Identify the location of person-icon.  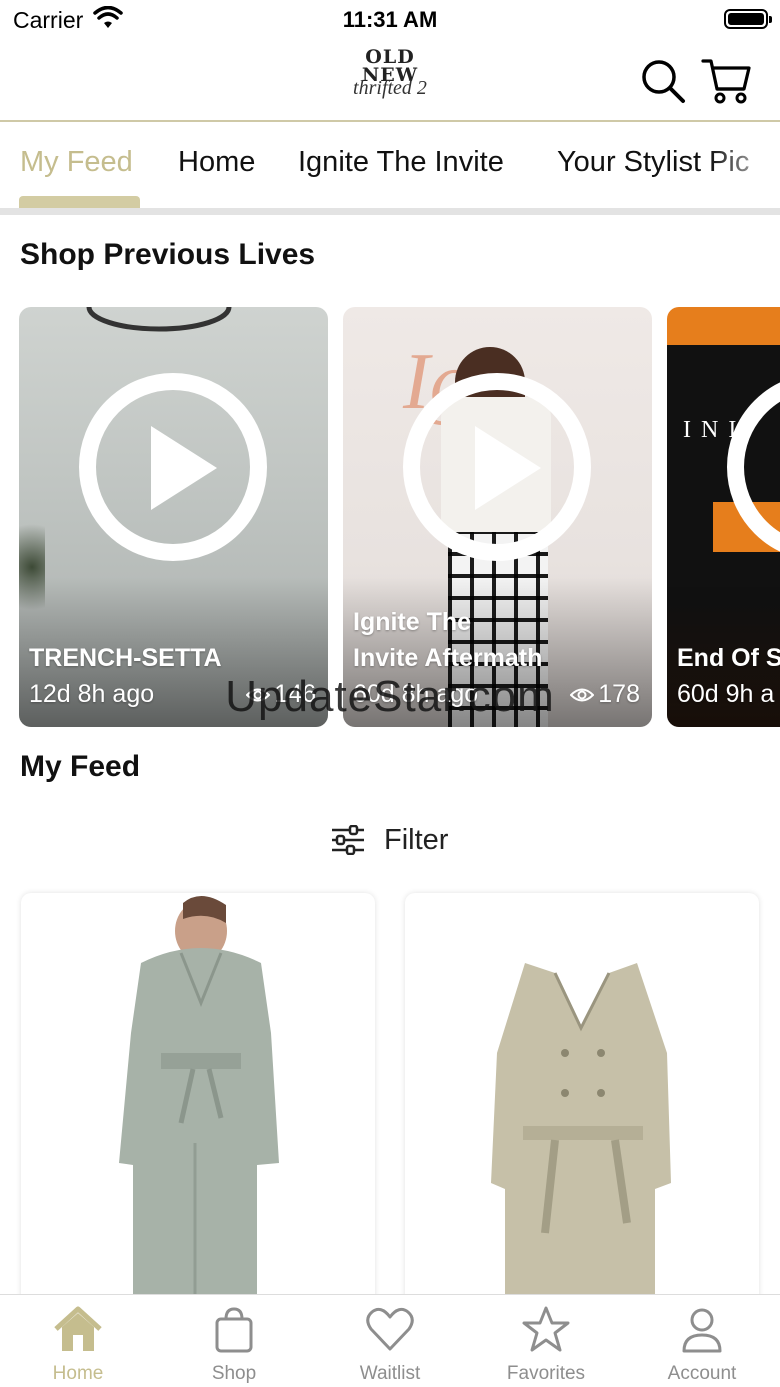
(702, 1330).